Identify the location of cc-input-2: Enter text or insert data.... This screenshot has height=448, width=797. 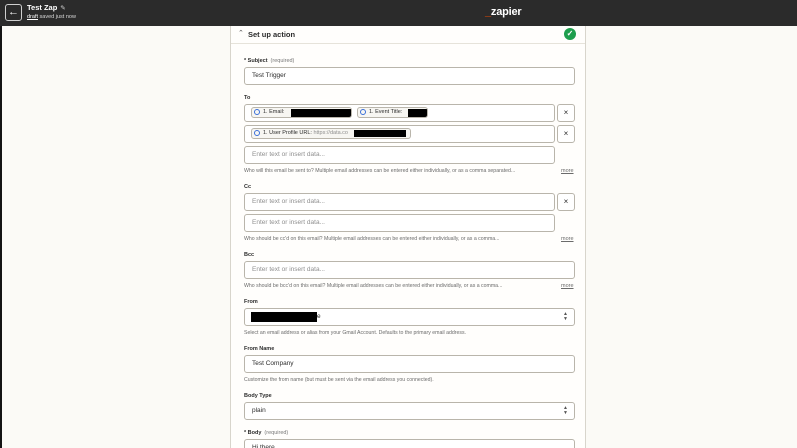
(399, 223).